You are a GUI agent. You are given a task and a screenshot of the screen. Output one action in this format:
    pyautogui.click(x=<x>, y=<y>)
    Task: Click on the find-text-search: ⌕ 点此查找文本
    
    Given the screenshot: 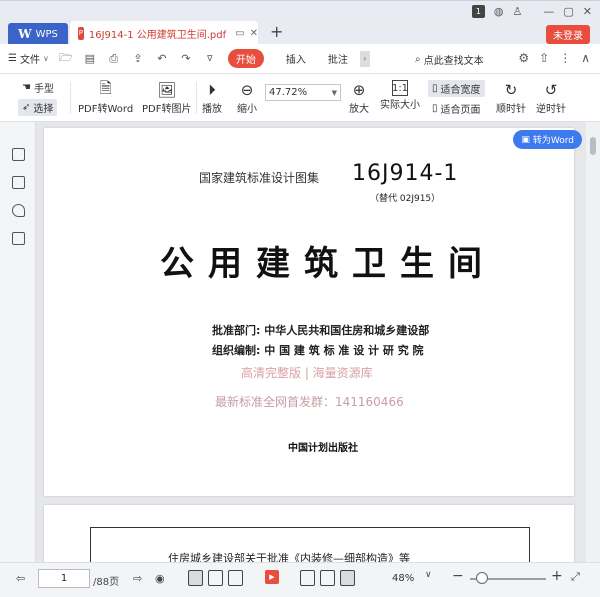 What is the action you would take?
    pyautogui.click(x=449, y=59)
    